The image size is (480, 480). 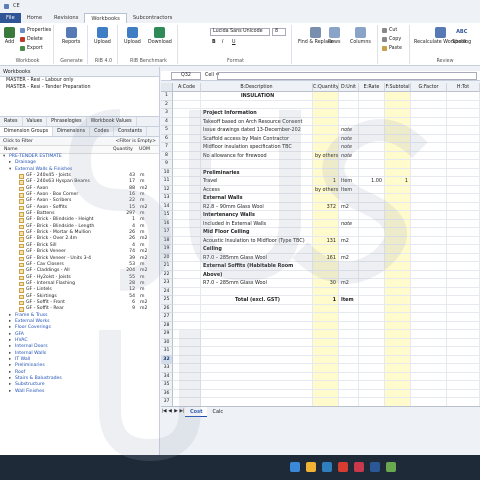 What do you see at coordinates (11, 121) in the screenshot?
I see `tab-rates: Rates` at bounding box center [11, 121].